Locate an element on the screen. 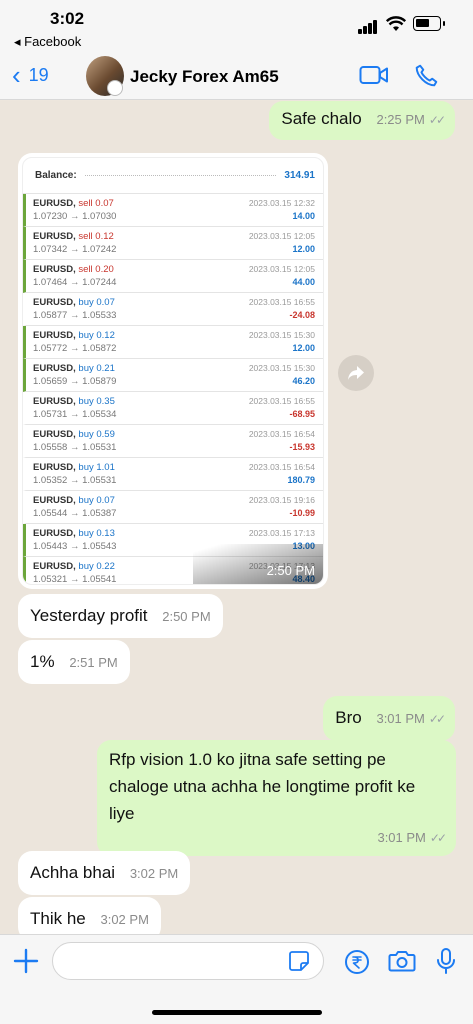  trade-title: EURUSD, buy 0.13 is located at coordinates (74, 533).